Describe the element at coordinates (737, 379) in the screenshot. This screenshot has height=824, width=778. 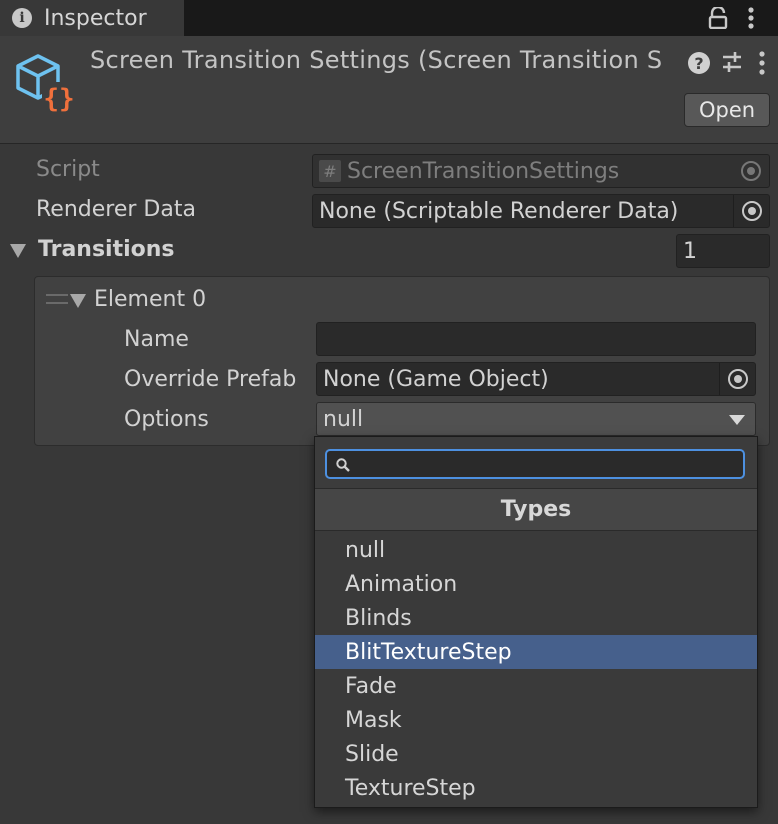
I see `override-prefab-picker-icon` at that location.